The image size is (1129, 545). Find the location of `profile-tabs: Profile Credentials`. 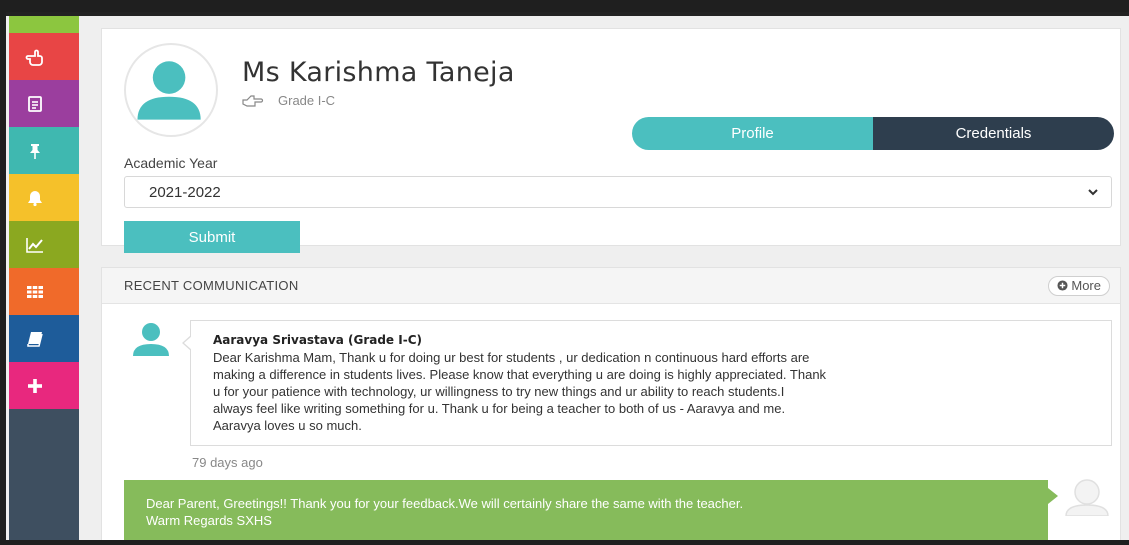

profile-tabs: Profile Credentials is located at coordinates (873, 133).